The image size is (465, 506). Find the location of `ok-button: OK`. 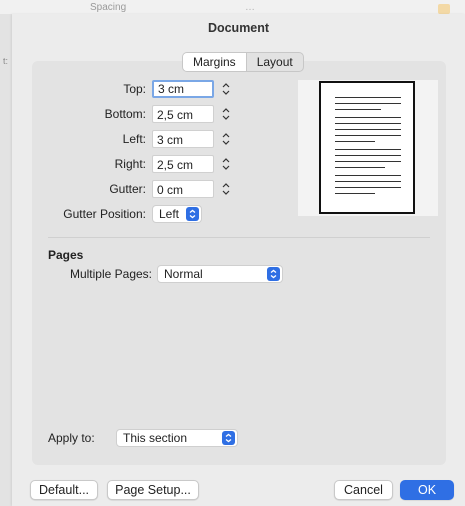

ok-button: OK is located at coordinates (427, 490).